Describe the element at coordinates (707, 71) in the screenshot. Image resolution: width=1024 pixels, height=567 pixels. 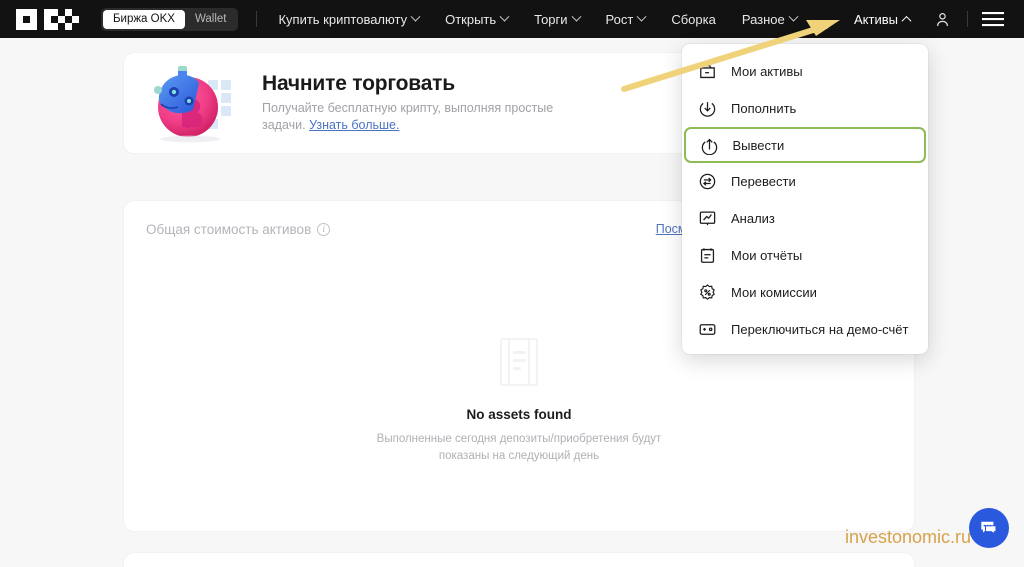
I see `wallet-icon` at that location.